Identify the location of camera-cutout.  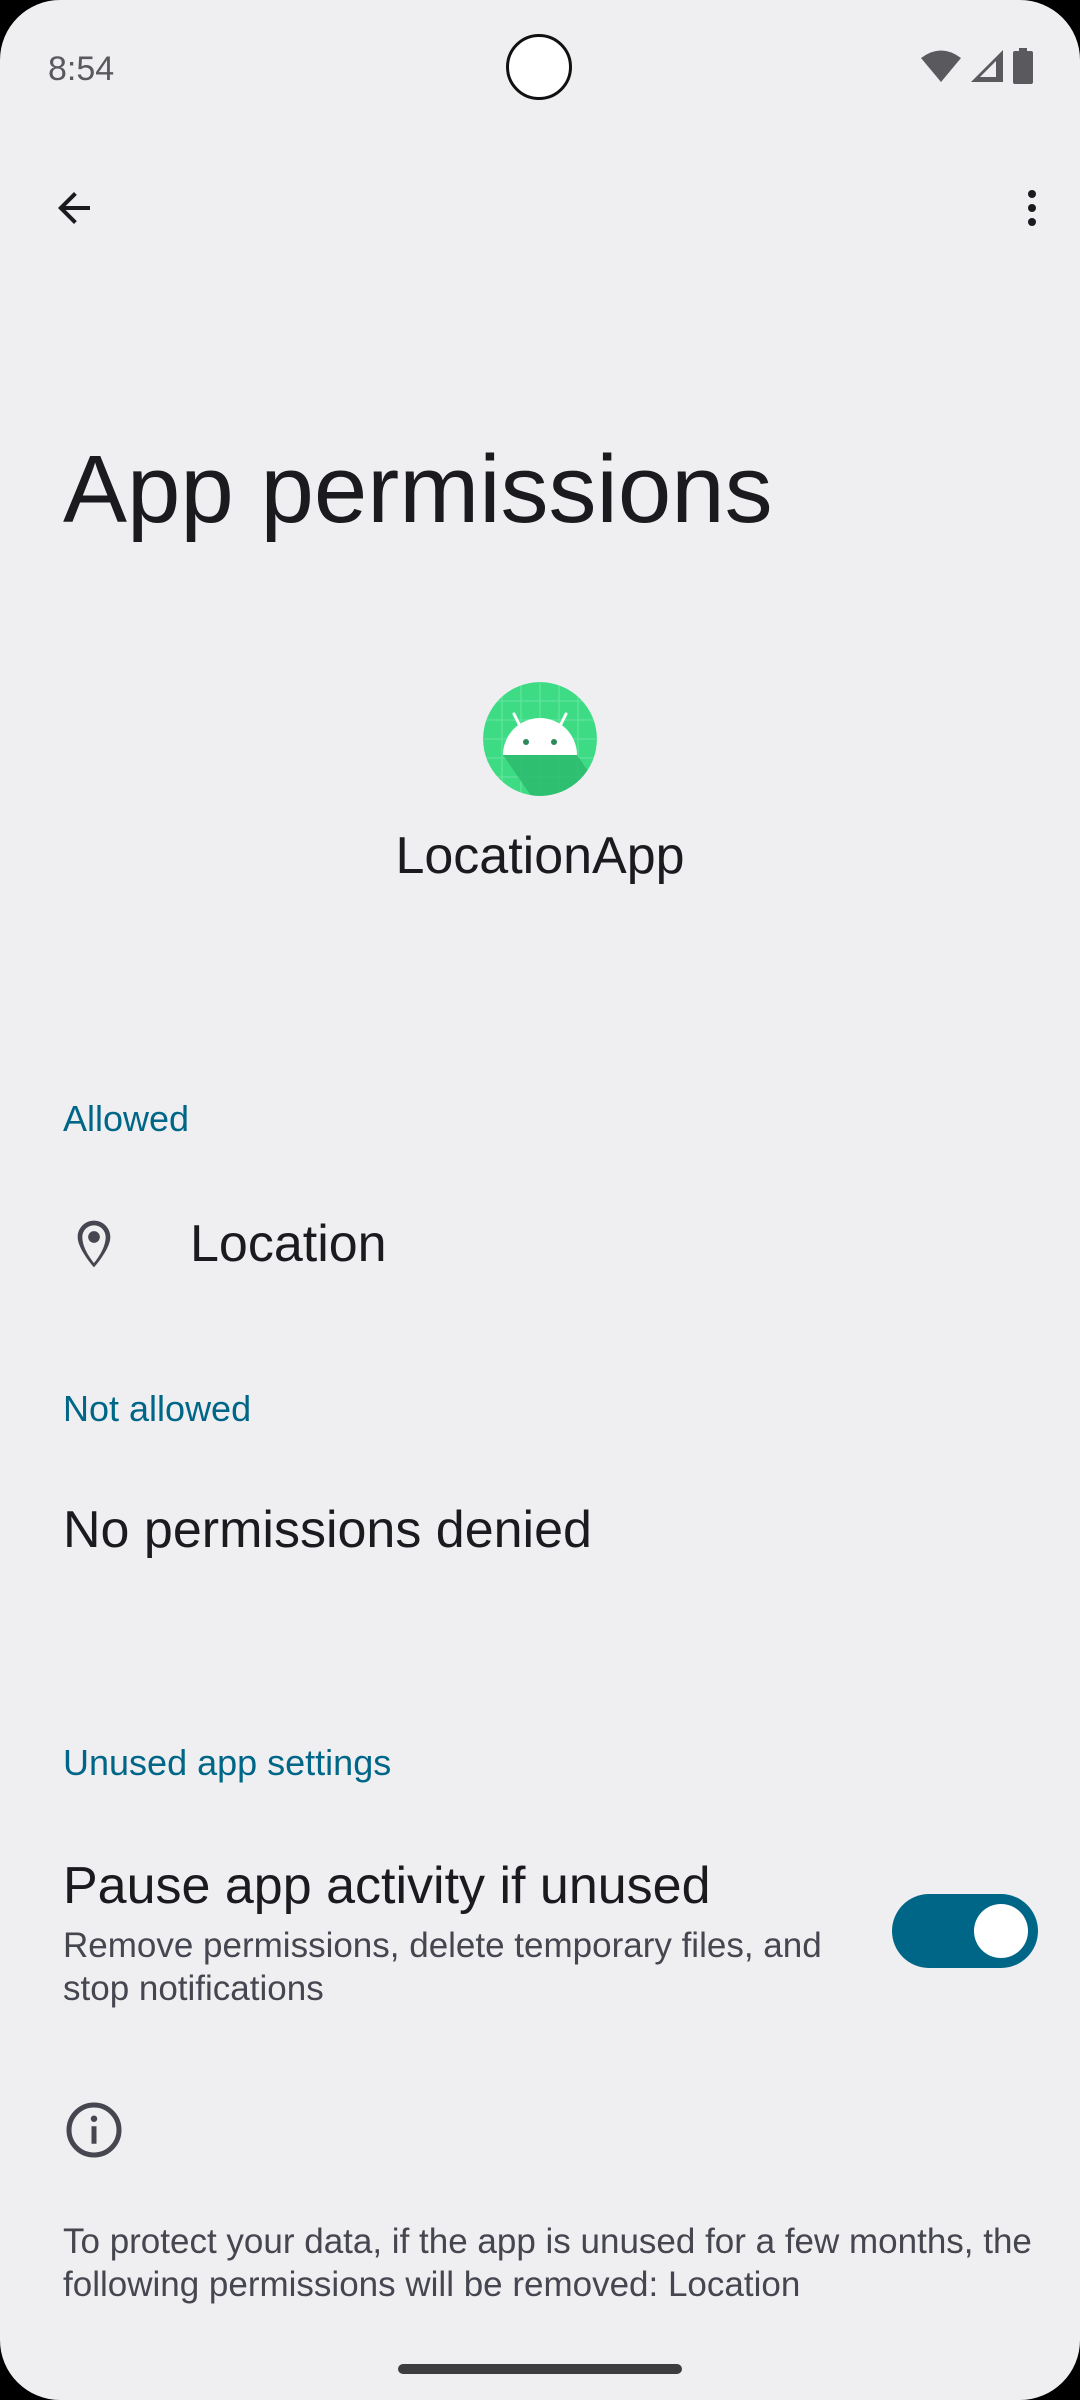
(539, 67).